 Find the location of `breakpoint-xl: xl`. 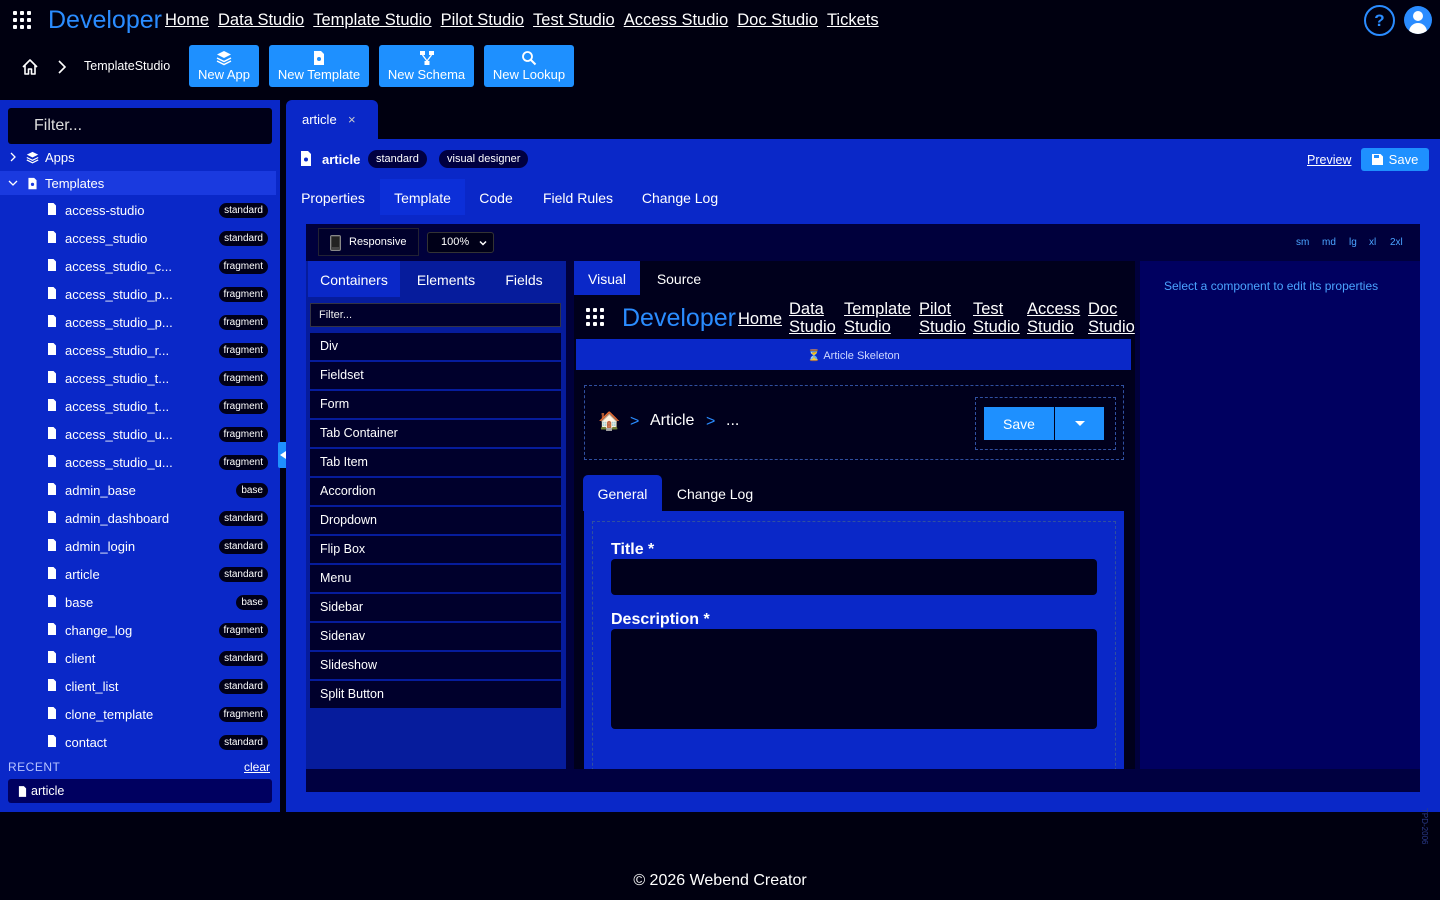

breakpoint-xl: xl is located at coordinates (1372, 242).